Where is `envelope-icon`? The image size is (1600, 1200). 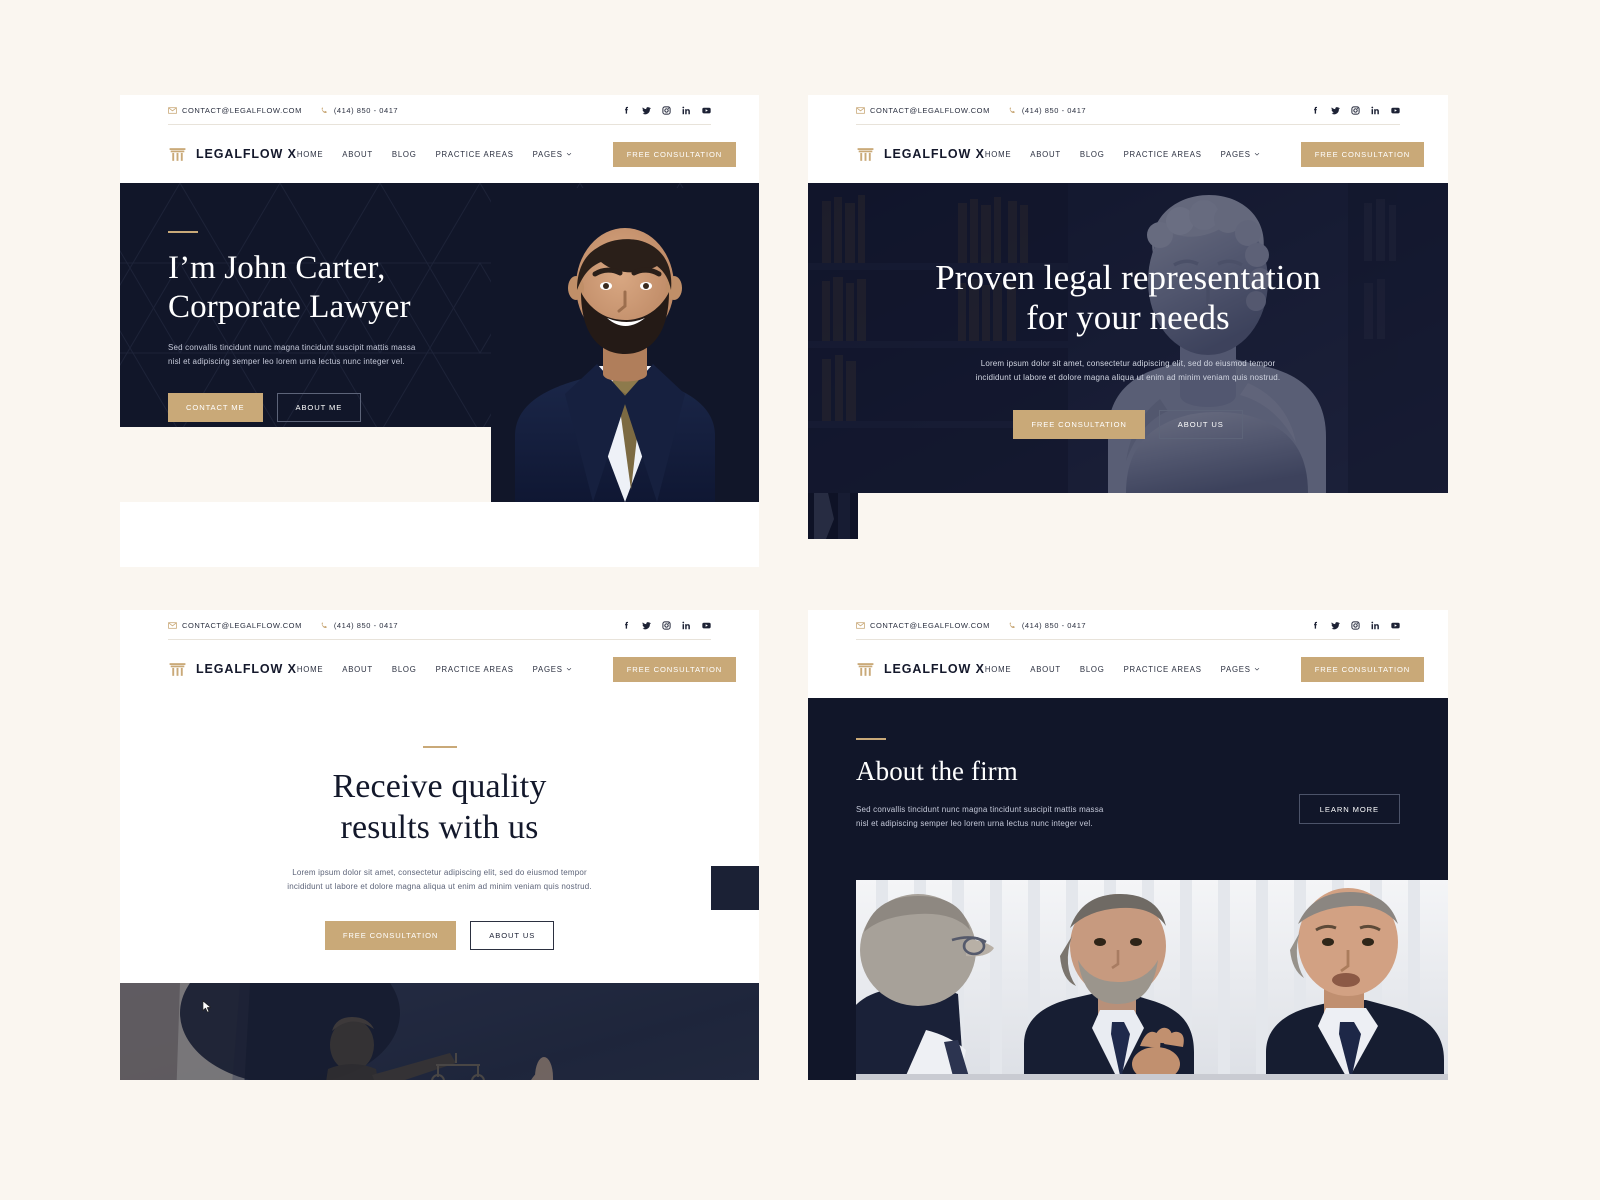
envelope-icon is located at coordinates (172, 110).